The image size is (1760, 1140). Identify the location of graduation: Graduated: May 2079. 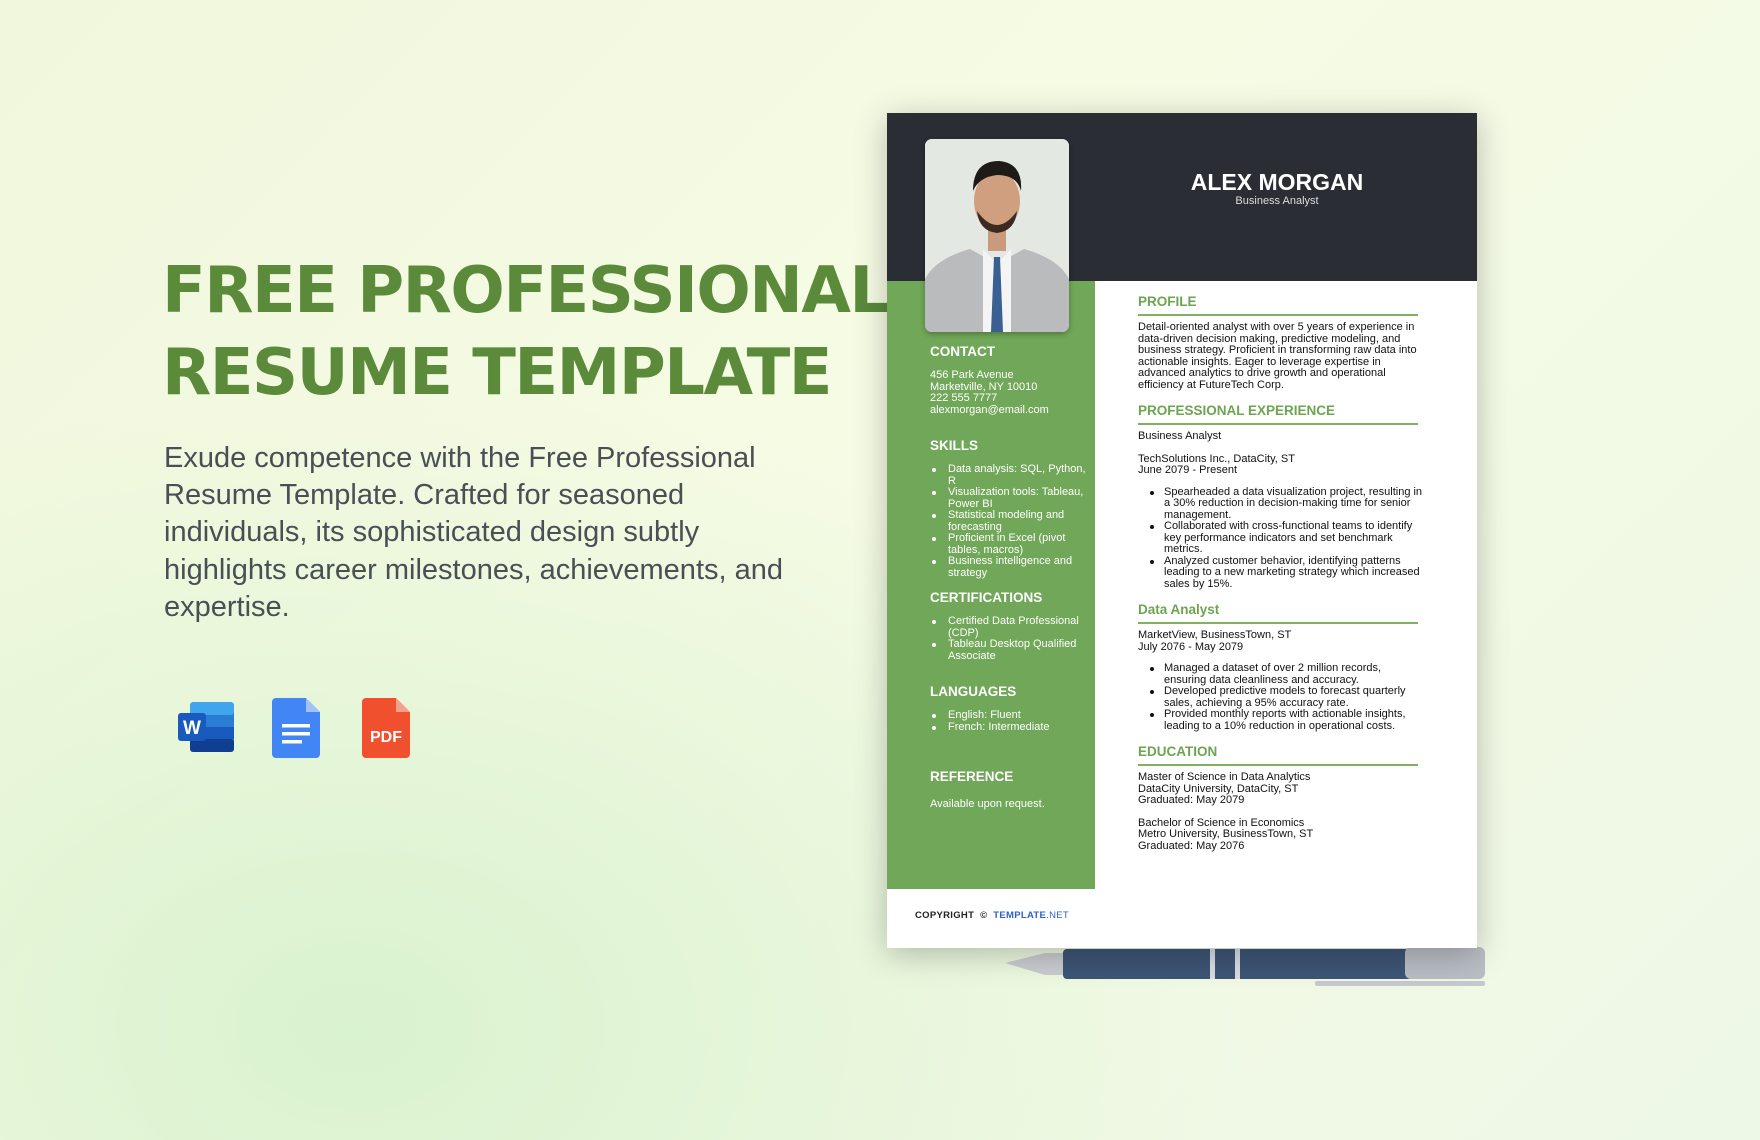
(1191, 800).